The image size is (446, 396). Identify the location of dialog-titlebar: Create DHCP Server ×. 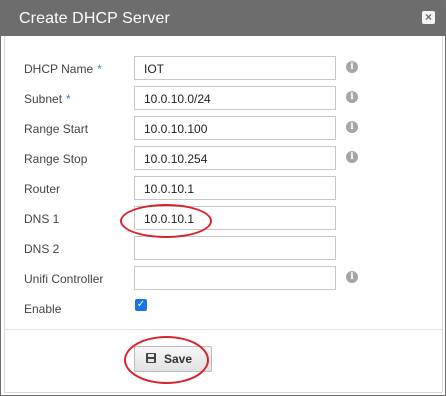
(223, 18).